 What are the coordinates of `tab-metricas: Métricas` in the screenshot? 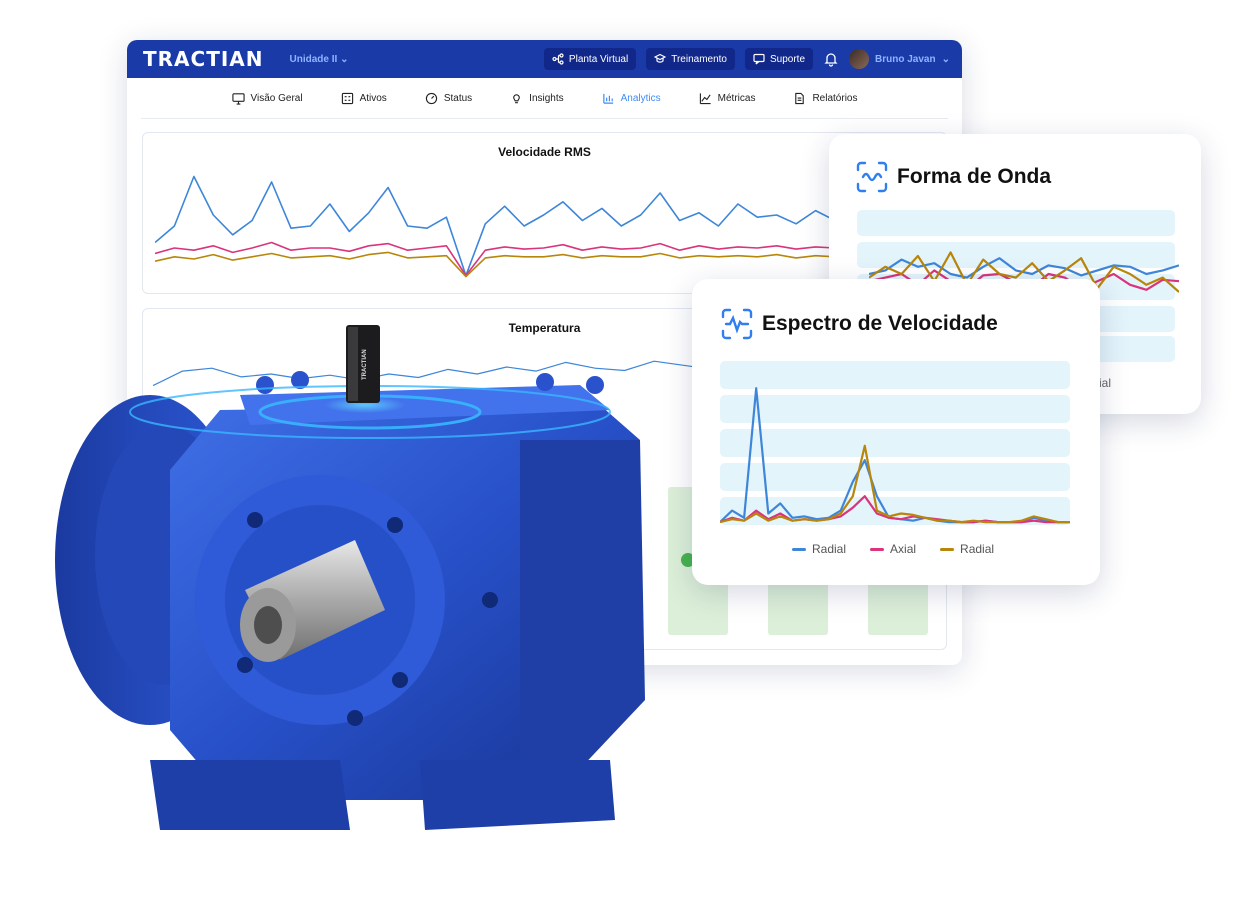 It's located at (727, 98).